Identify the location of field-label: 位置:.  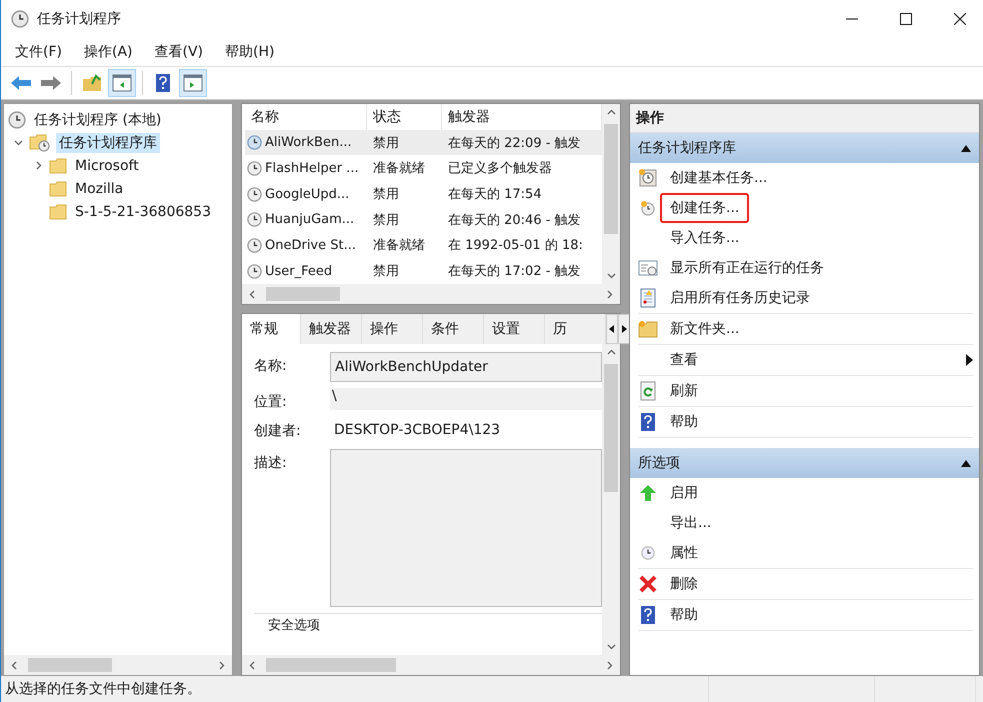
(271, 402).